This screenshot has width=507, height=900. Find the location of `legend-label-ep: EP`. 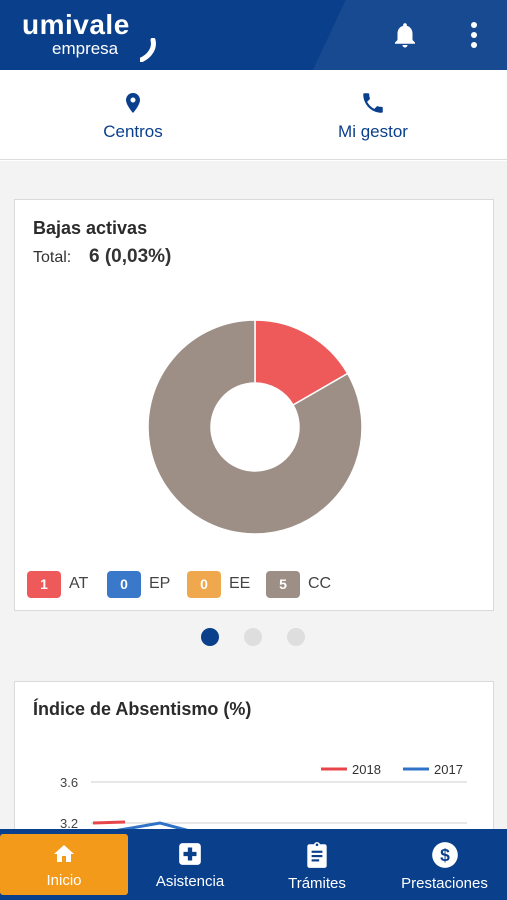

legend-label-ep: EP is located at coordinates (160, 583).